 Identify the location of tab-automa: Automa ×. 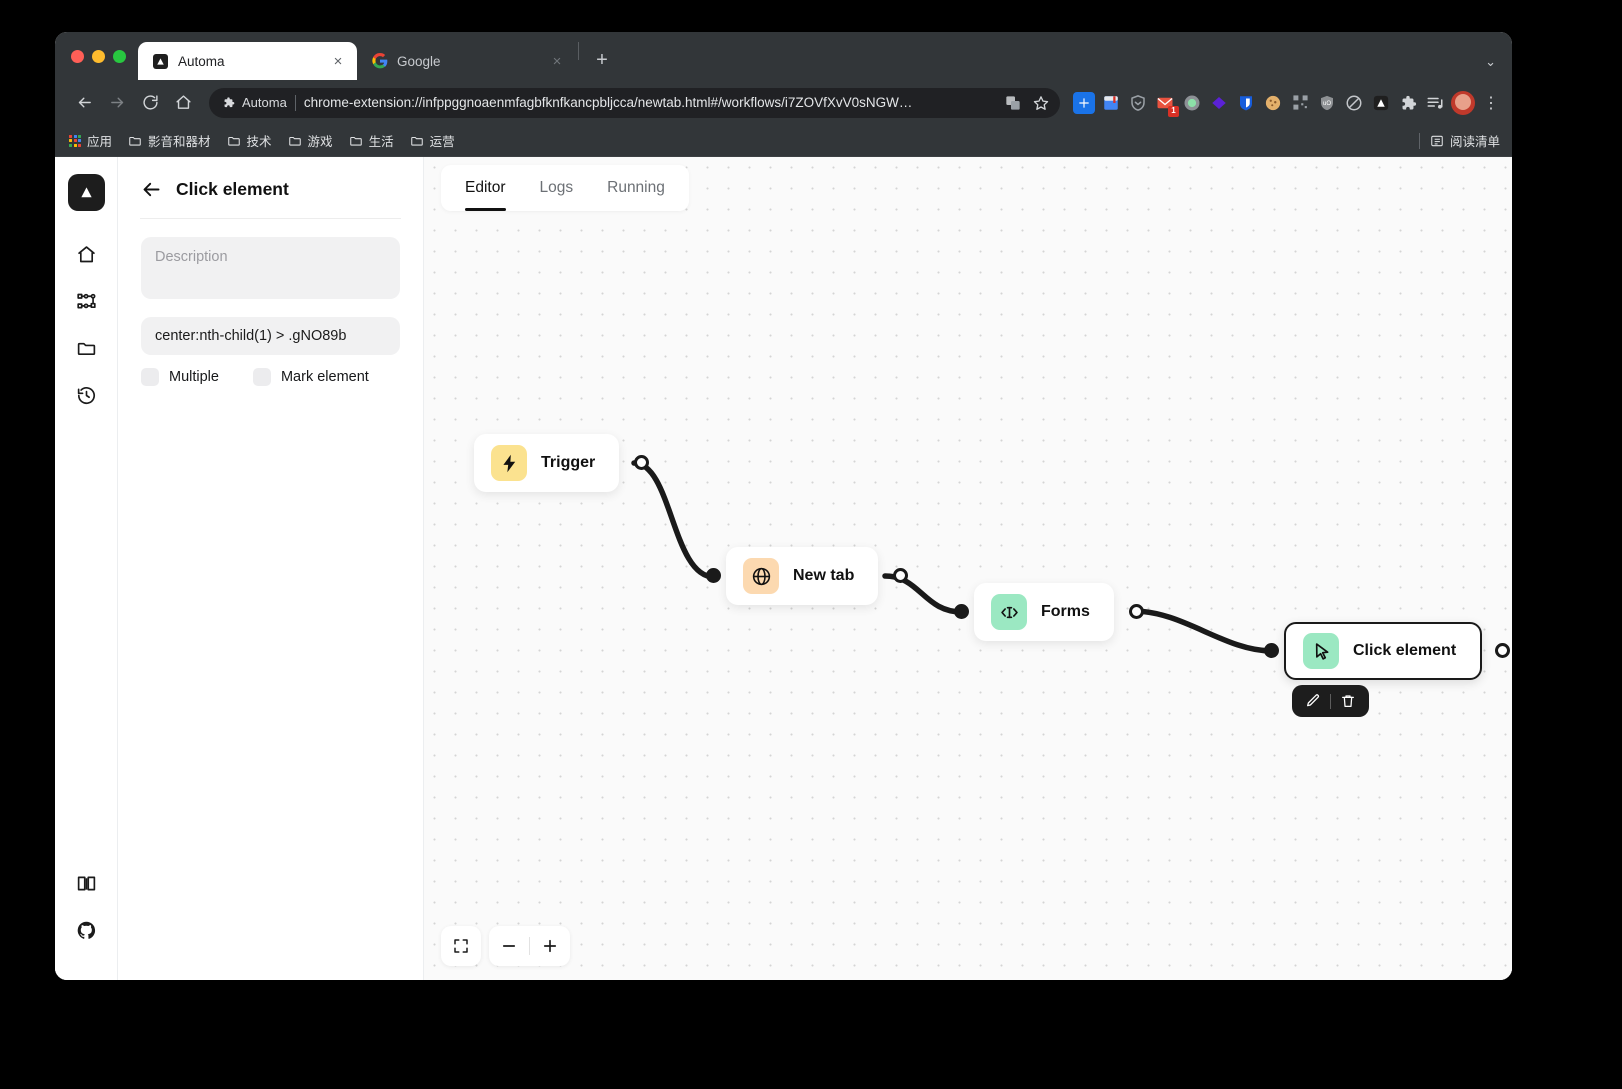
(247, 61).